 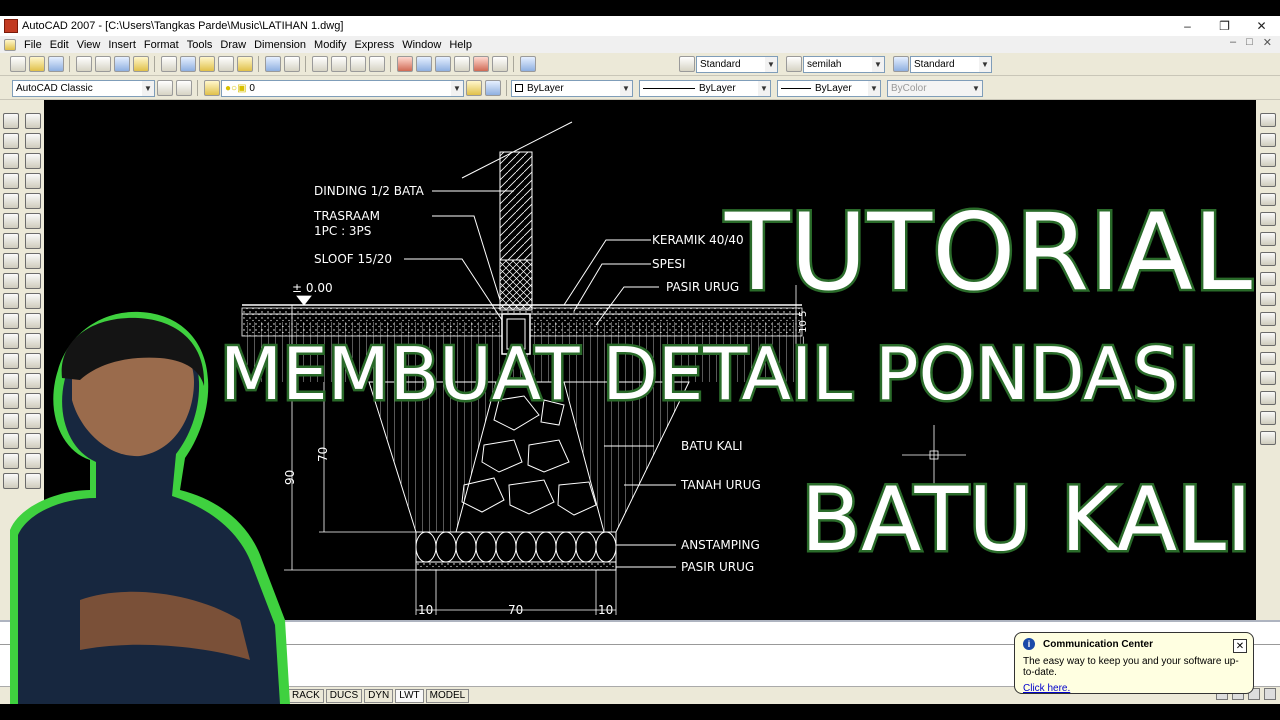 What do you see at coordinates (102, 64) in the screenshot?
I see `plot-preview-icon` at bounding box center [102, 64].